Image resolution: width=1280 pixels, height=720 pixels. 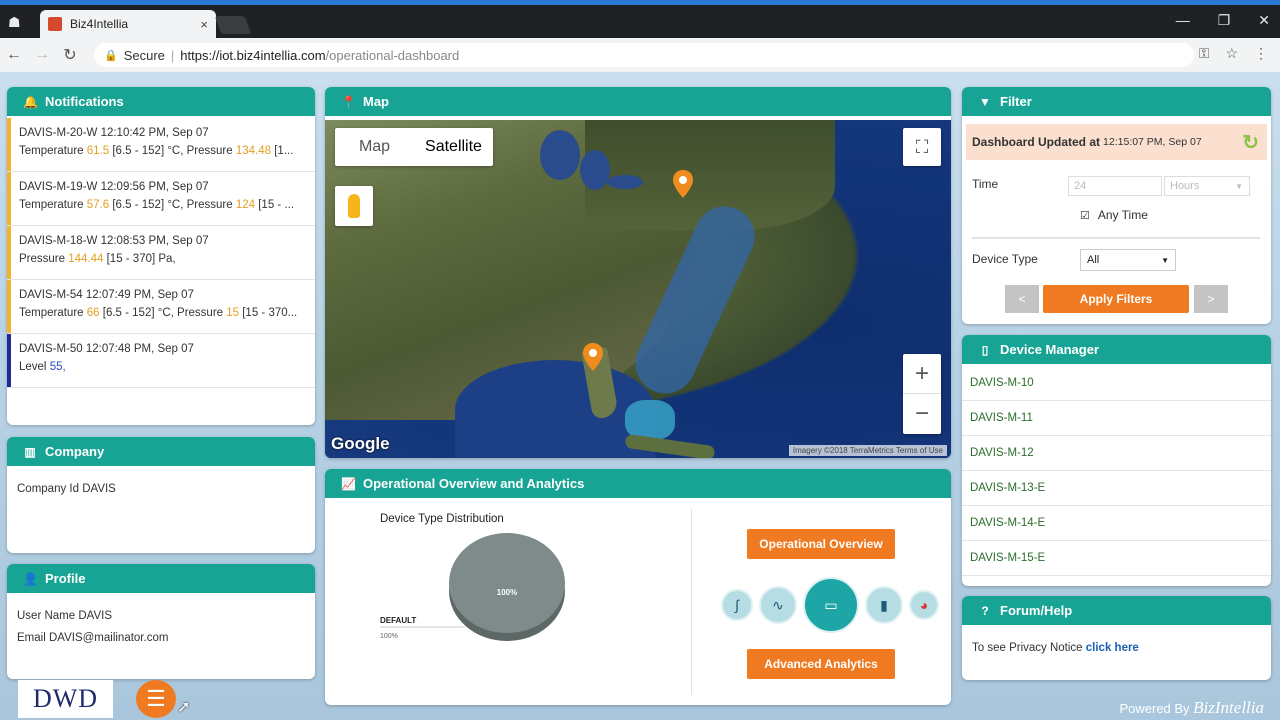 I want to click on device-list-item: DAVIS-M-13-E, so click(x=1116, y=488).